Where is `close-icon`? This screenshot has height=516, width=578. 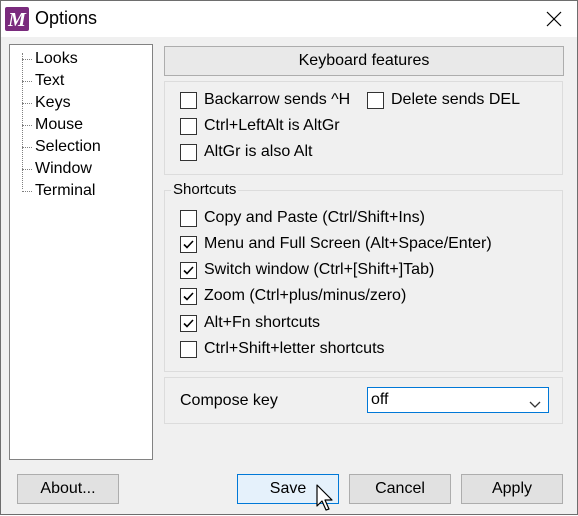 close-icon is located at coordinates (554, 19).